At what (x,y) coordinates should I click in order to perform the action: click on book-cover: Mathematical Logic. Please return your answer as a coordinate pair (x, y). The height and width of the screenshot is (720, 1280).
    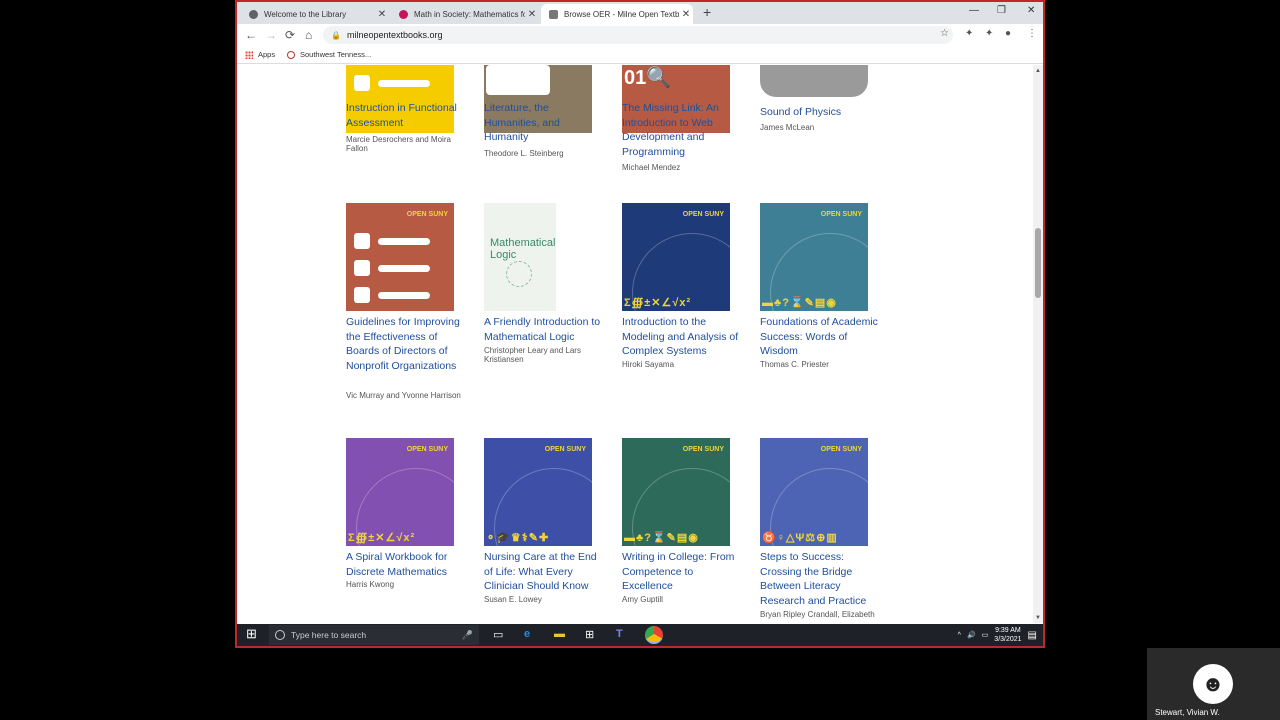
    Looking at the image, I should click on (520, 257).